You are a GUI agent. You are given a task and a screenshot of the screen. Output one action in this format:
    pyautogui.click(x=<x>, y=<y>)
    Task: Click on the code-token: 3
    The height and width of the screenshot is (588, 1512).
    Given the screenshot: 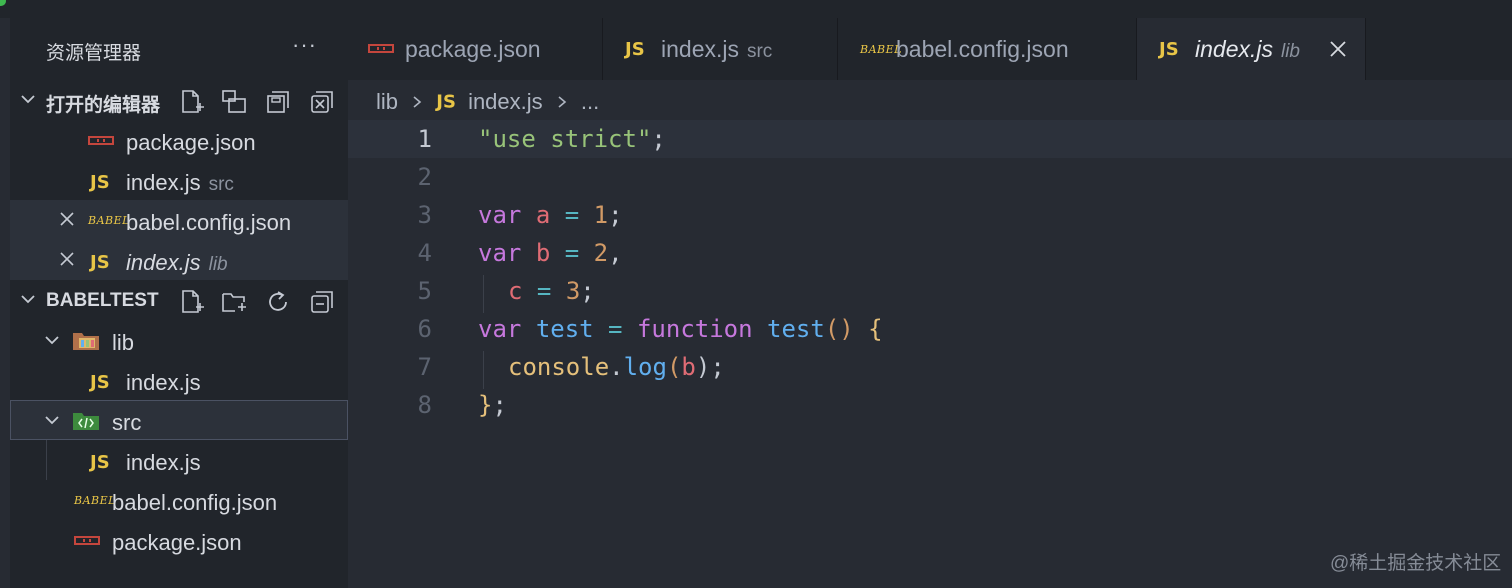 What is the action you would take?
    pyautogui.click(x=573, y=291)
    